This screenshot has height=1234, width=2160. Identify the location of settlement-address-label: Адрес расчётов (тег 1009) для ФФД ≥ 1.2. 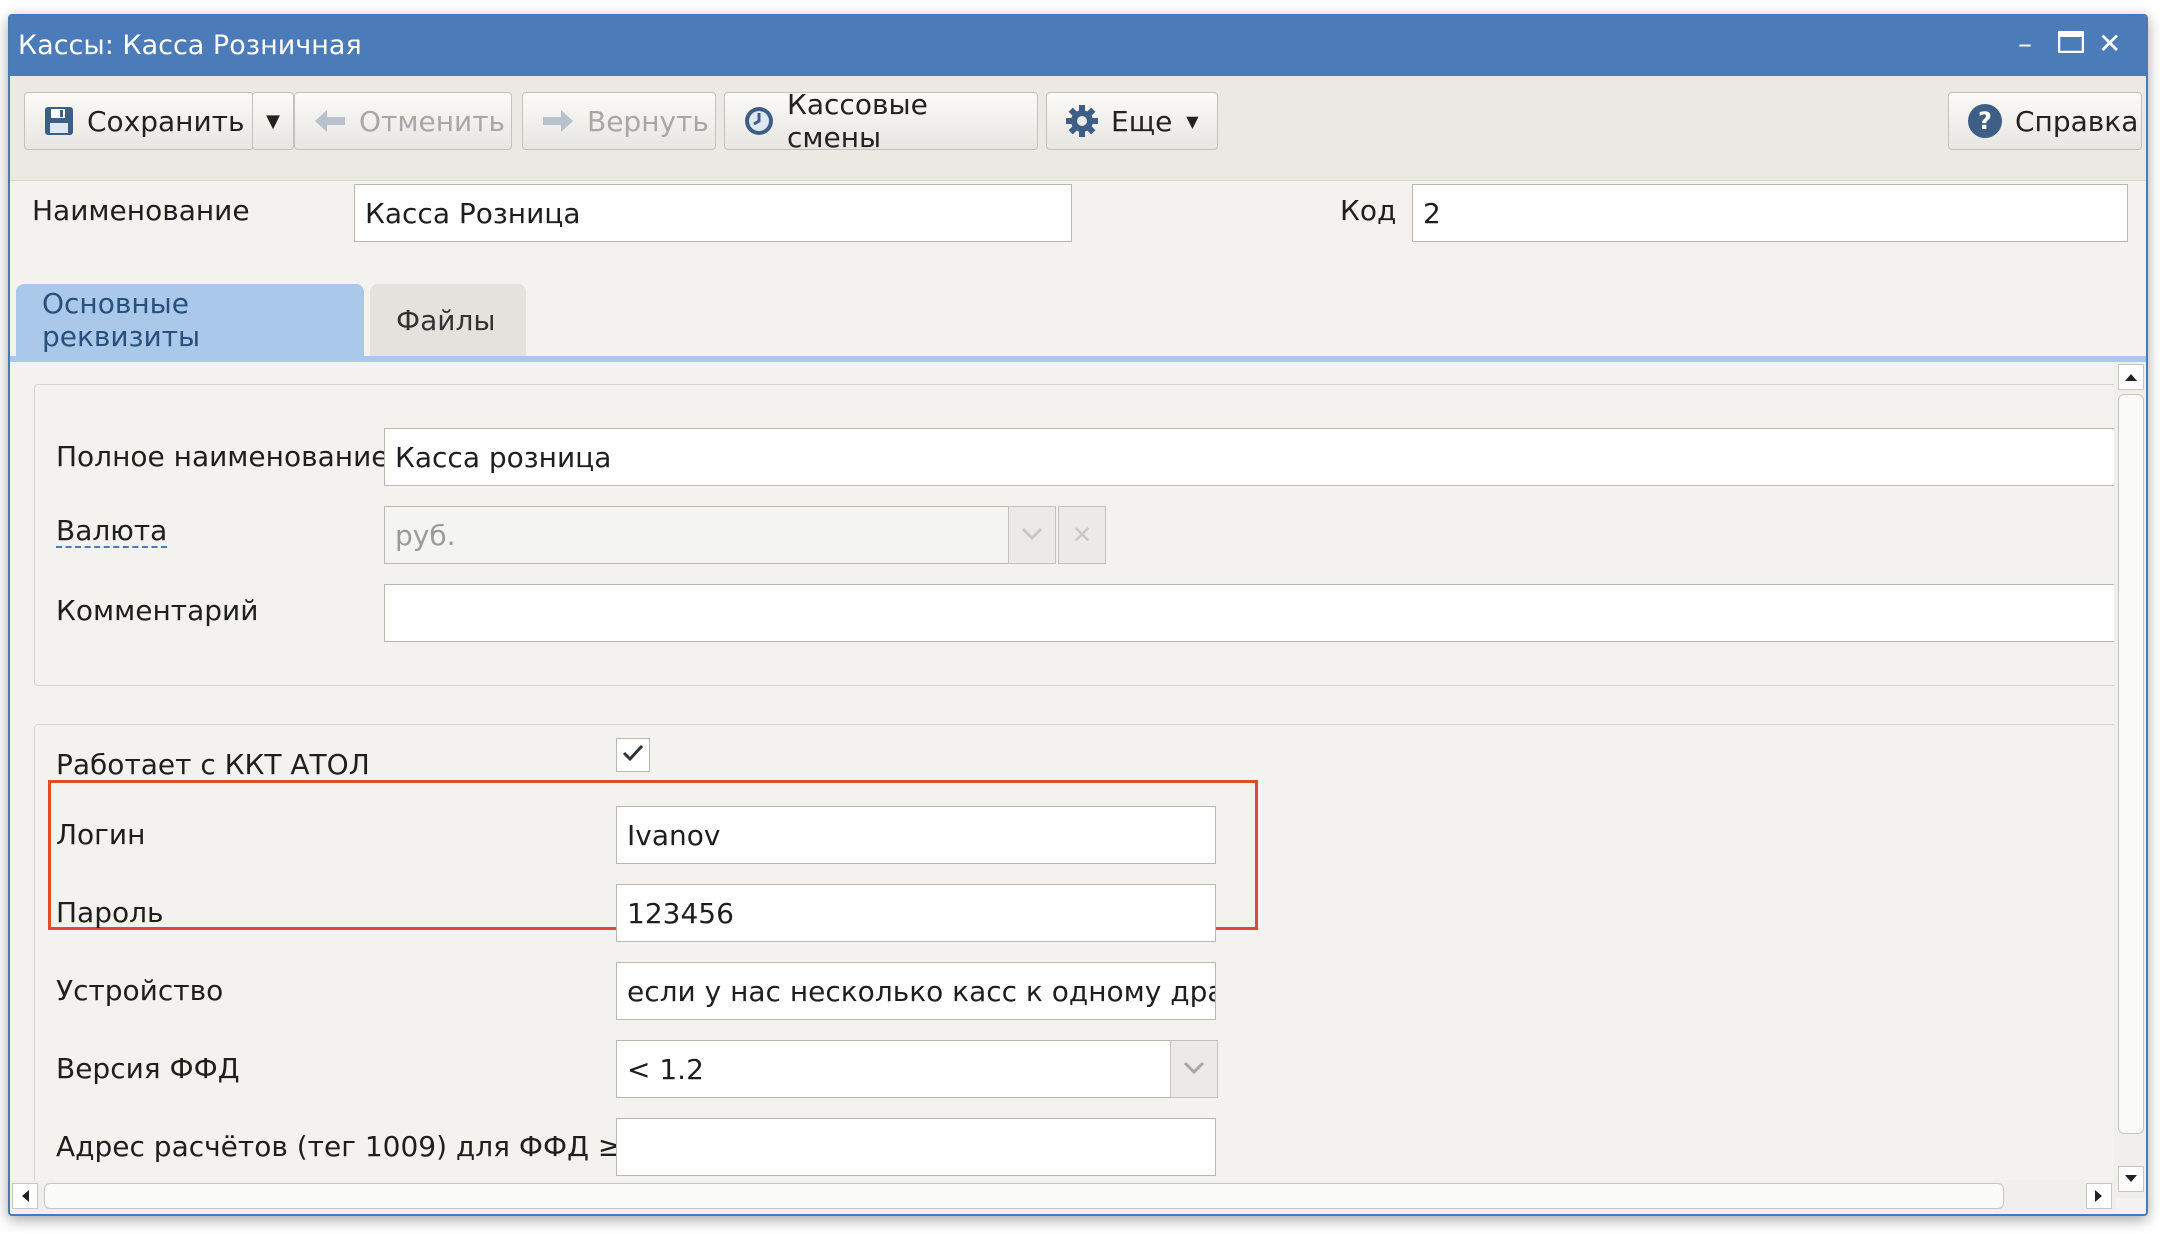
(365, 1146).